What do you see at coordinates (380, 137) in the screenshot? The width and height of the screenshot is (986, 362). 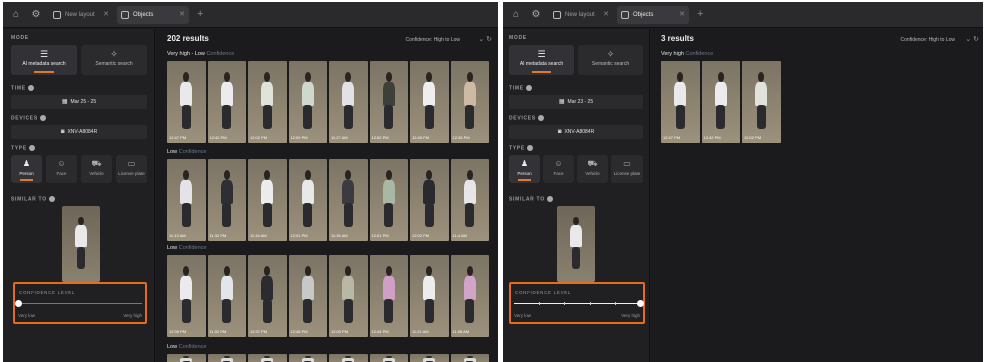 I see `timestamp: 12:52 PM` at bounding box center [380, 137].